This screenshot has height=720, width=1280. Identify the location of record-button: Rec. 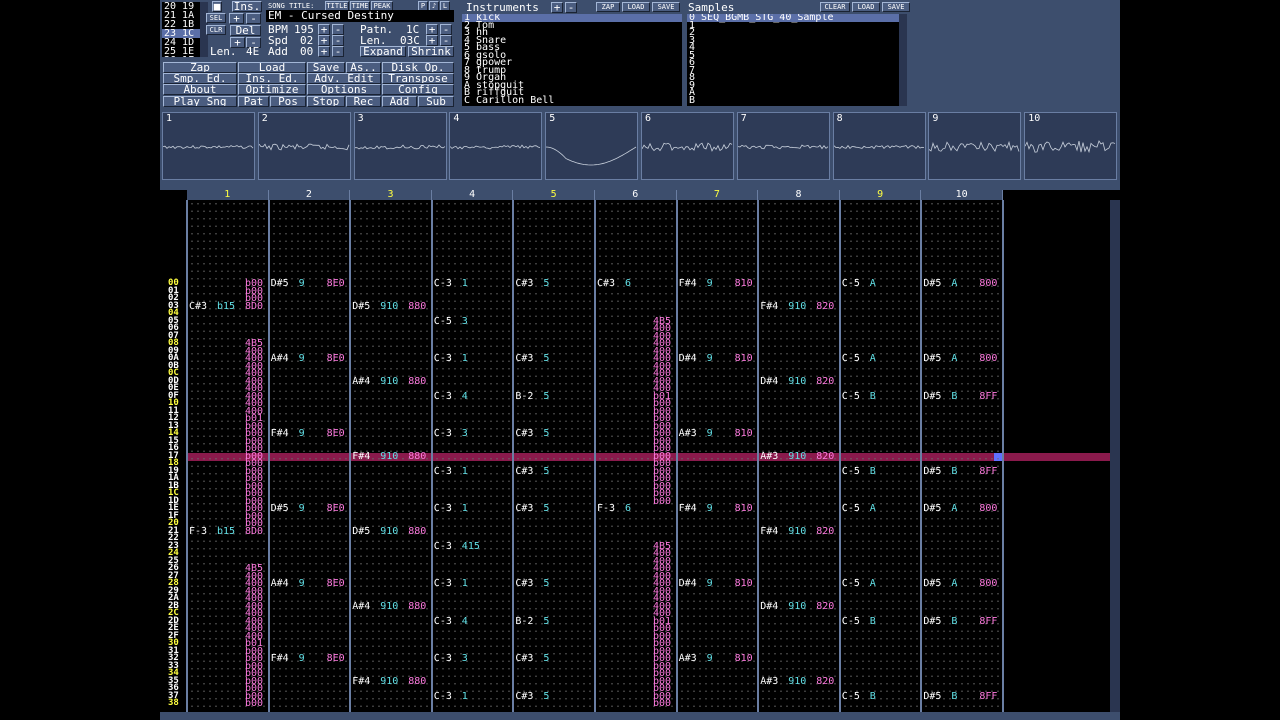
(363, 101).